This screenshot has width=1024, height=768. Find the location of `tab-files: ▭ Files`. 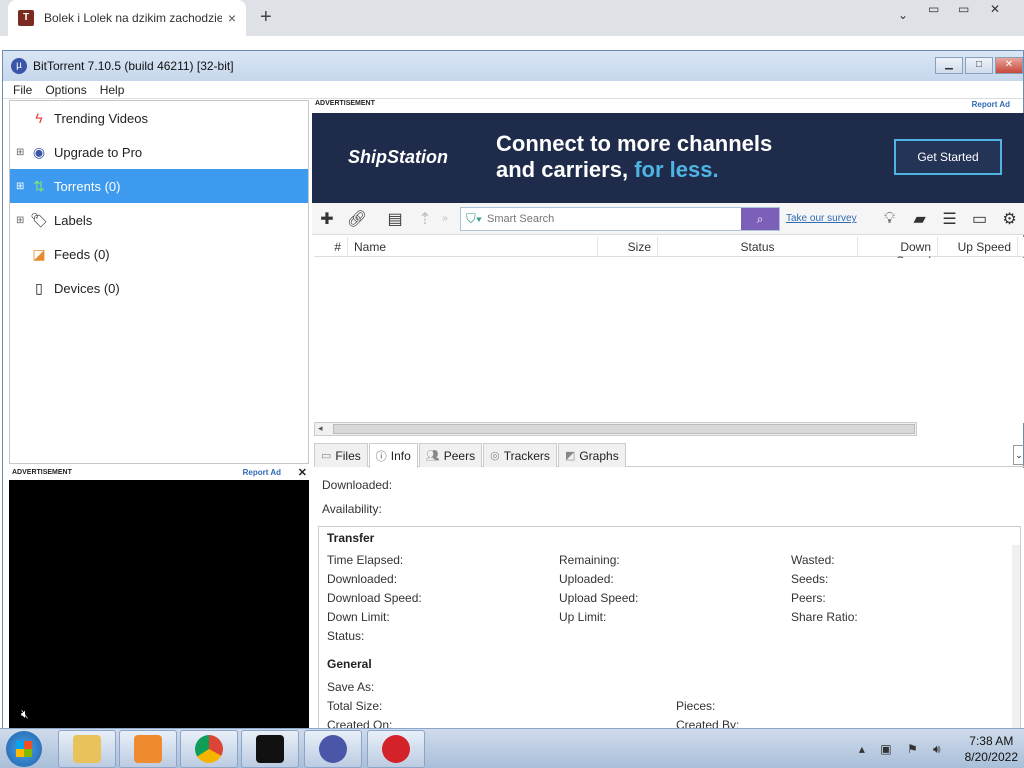

tab-files: ▭ Files is located at coordinates (341, 455).